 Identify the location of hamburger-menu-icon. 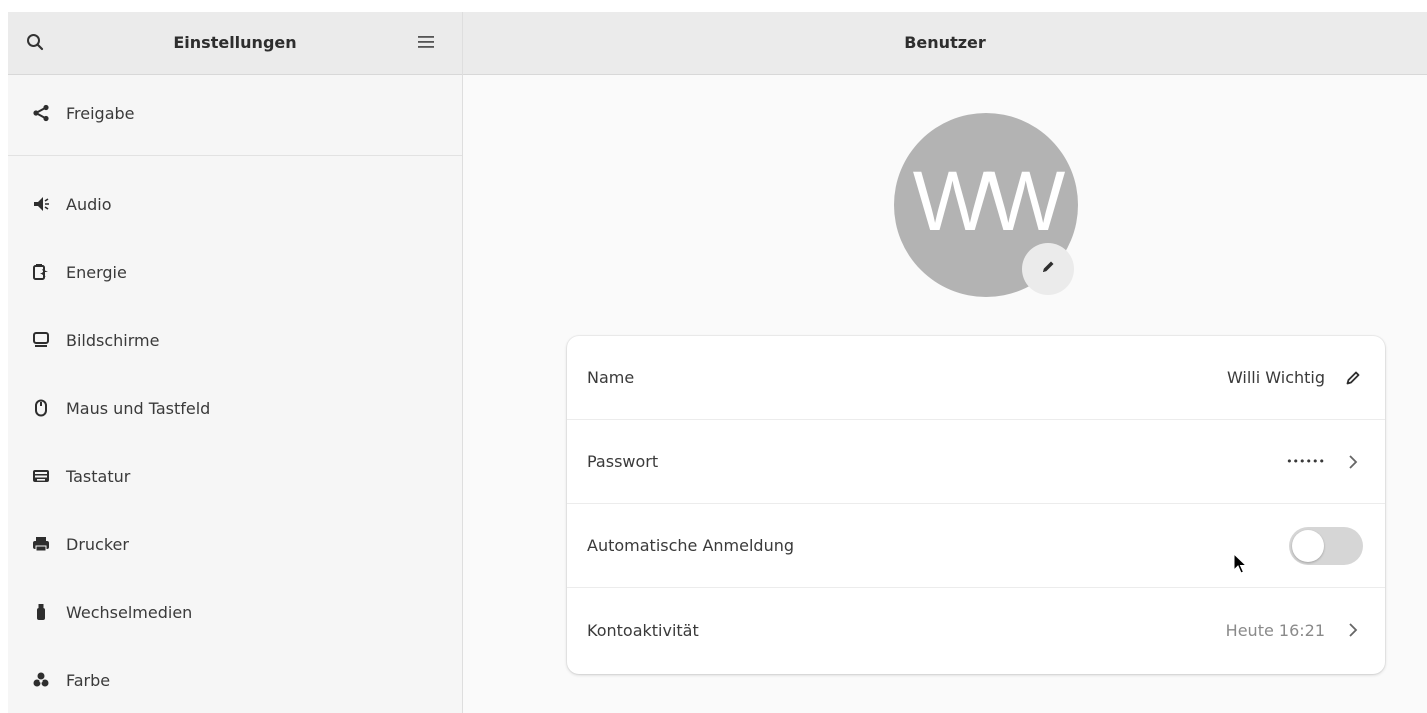
(426, 42).